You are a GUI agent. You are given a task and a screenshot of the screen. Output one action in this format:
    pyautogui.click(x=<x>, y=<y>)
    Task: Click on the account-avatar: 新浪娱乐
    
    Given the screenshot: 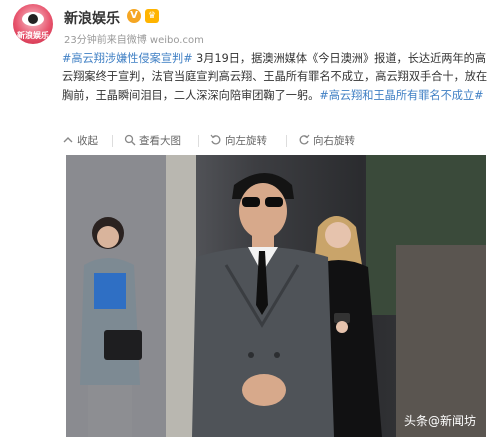 What is the action you would take?
    pyautogui.click(x=33, y=24)
    